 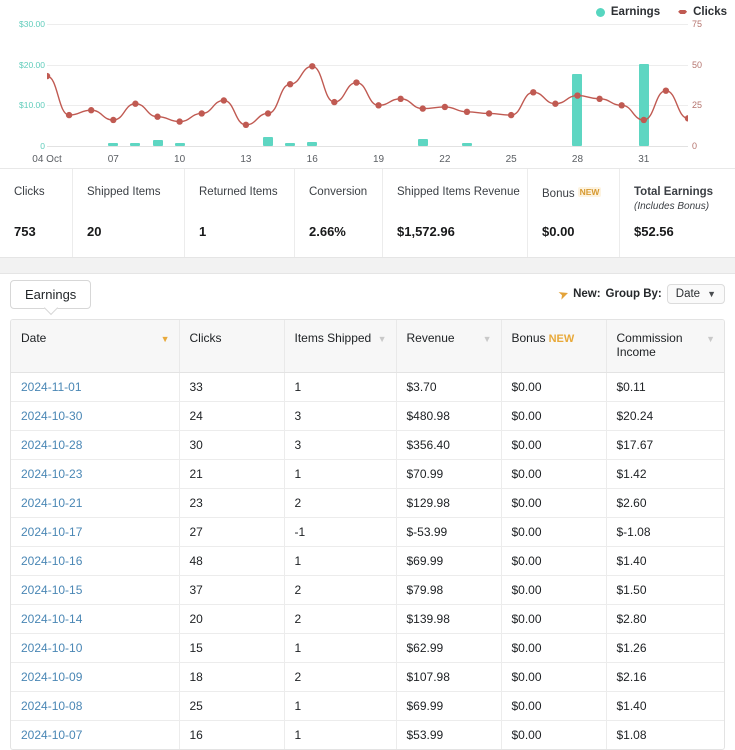 What do you see at coordinates (577, 159) in the screenshot?
I see `x-axis-tick: 28` at bounding box center [577, 159].